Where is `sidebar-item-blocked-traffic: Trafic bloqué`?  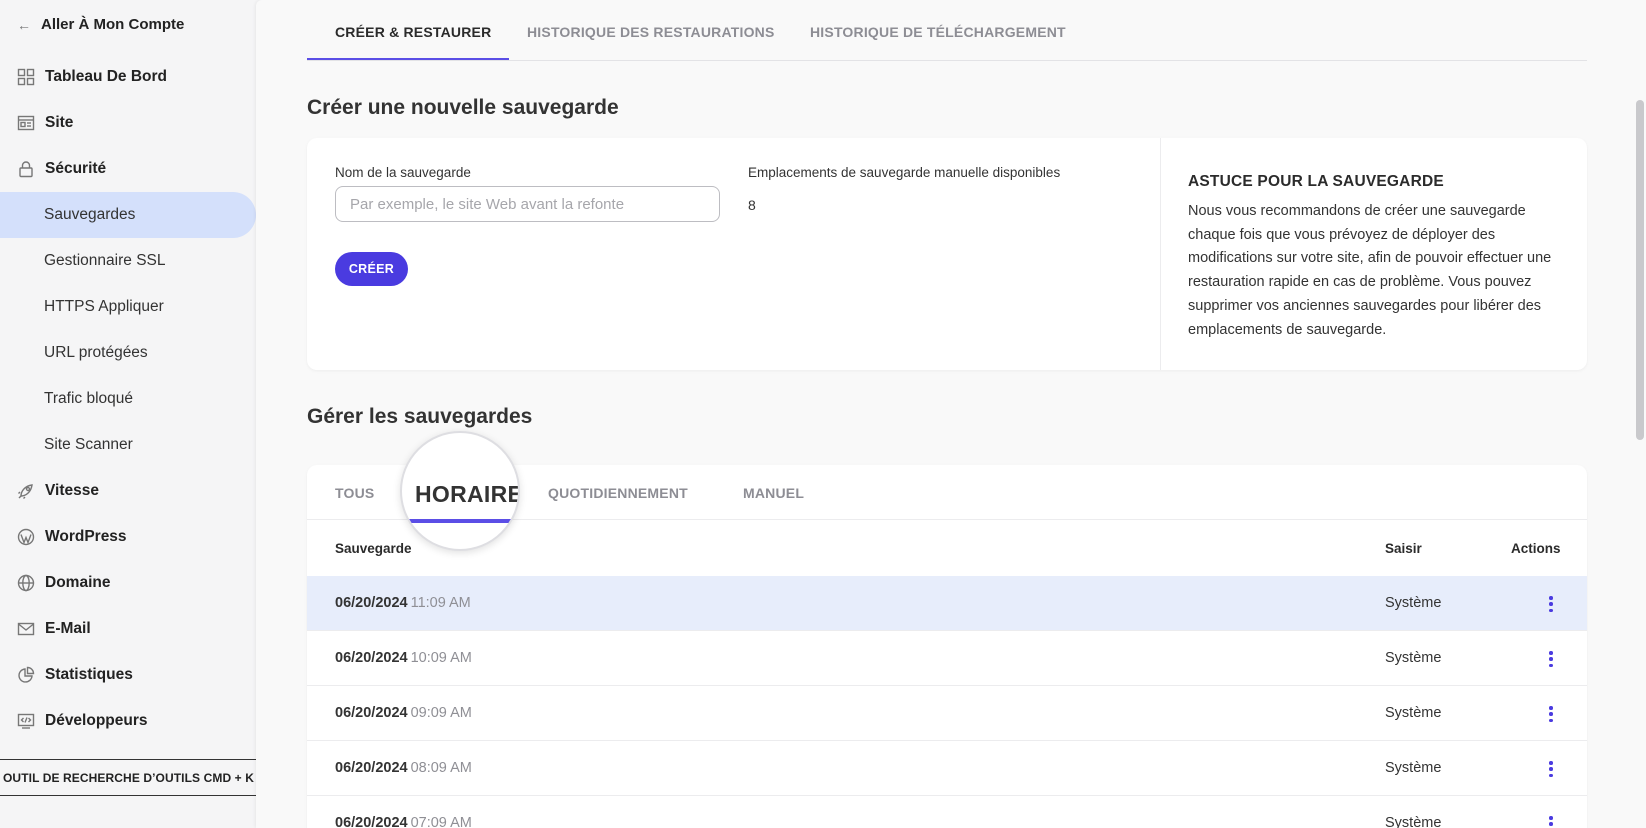 sidebar-item-blocked-traffic: Trafic bloqué is located at coordinates (128, 399).